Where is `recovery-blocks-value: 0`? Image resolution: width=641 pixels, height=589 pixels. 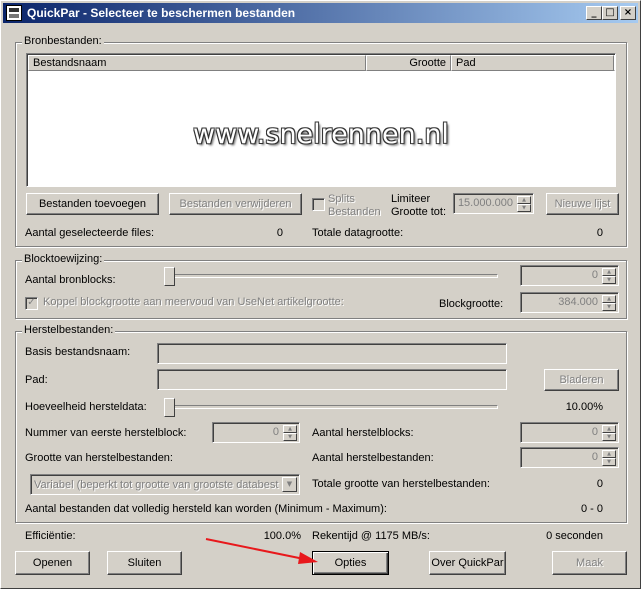
recovery-blocks-value: 0 is located at coordinates (594, 432).